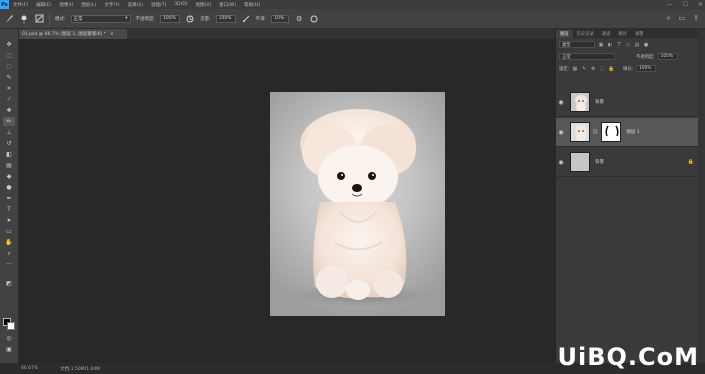  I want to click on menu-help: 帮助(H), so click(252, 5).